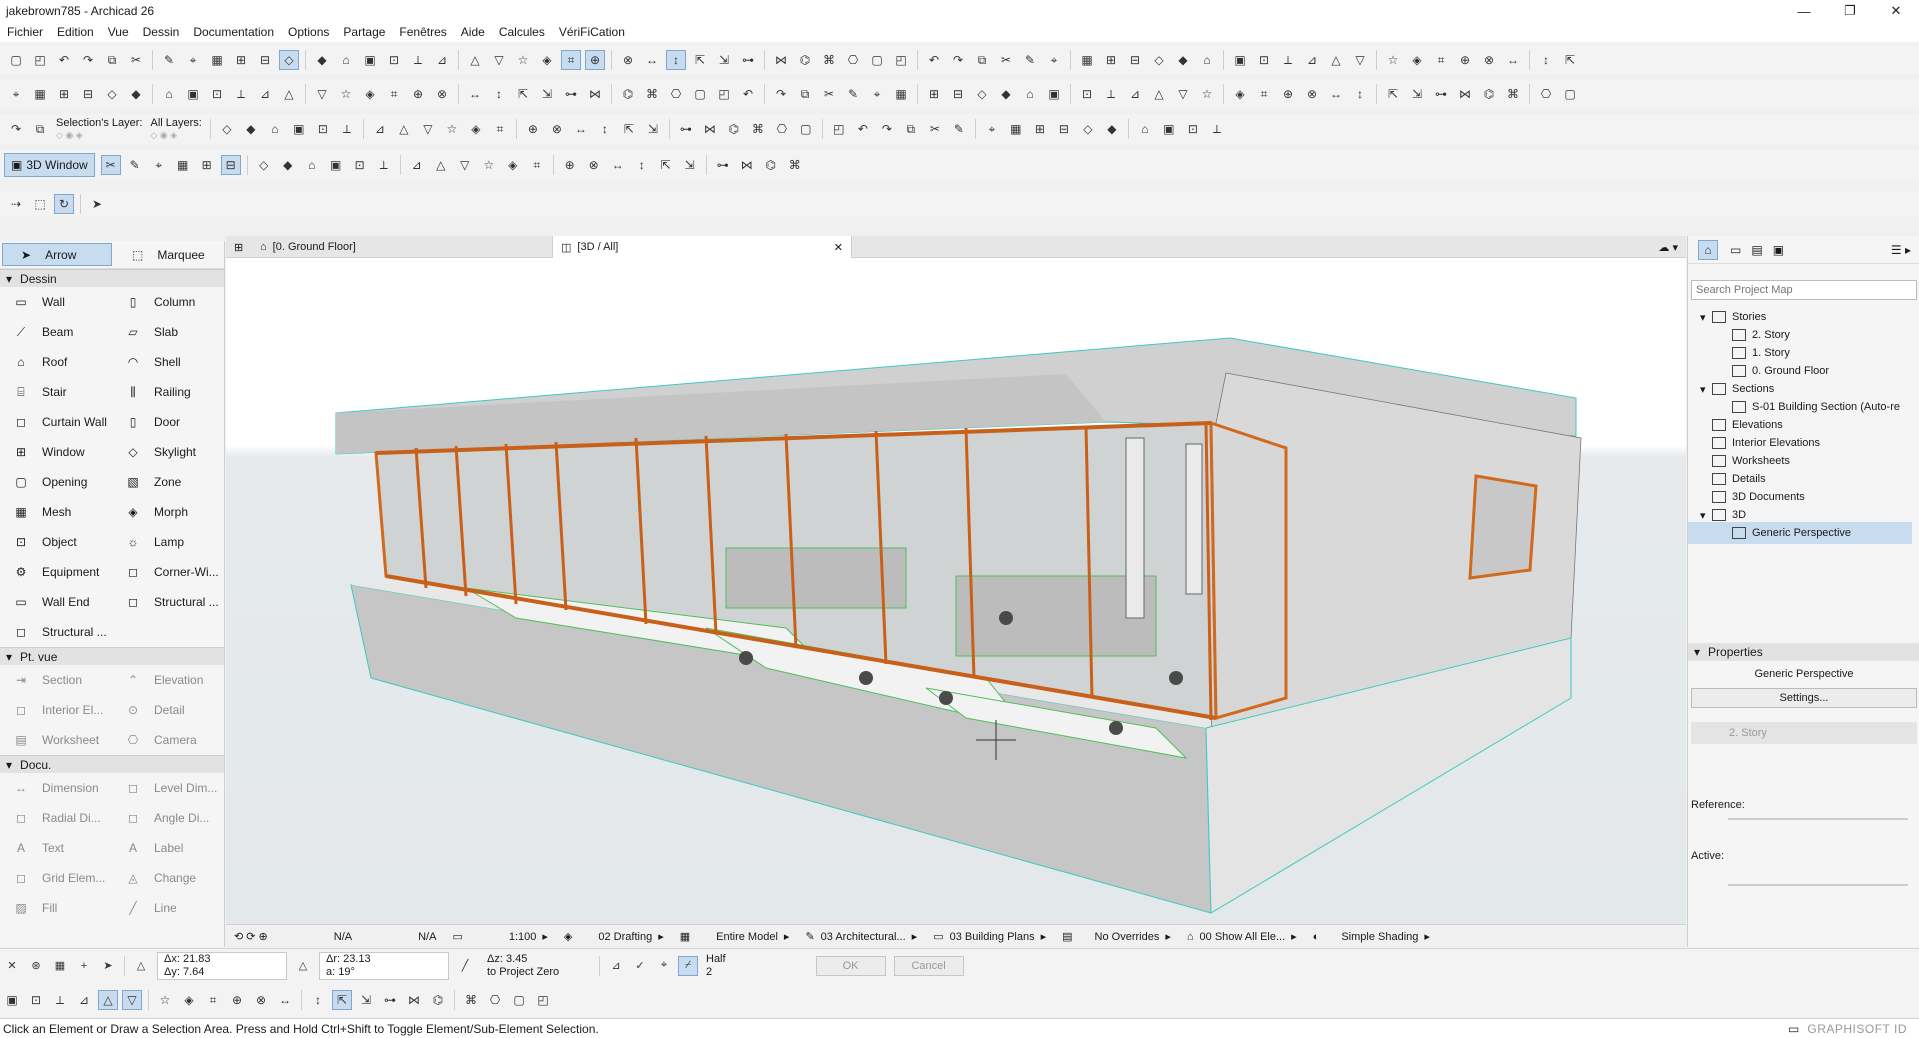 The width and height of the screenshot is (1919, 1038). What do you see at coordinates (168, 362) in the screenshot?
I see `tool-shell: ◠ Shell` at bounding box center [168, 362].